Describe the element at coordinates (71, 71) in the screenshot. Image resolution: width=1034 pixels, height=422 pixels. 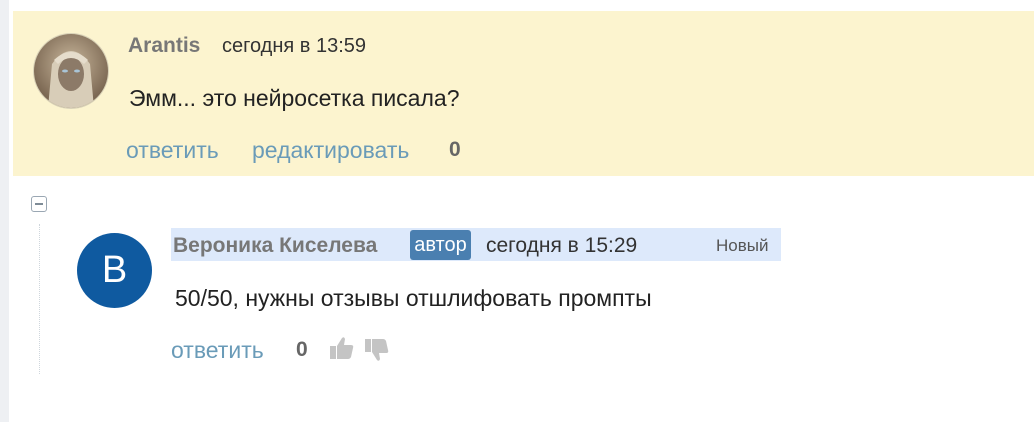
I see `avatar` at that location.